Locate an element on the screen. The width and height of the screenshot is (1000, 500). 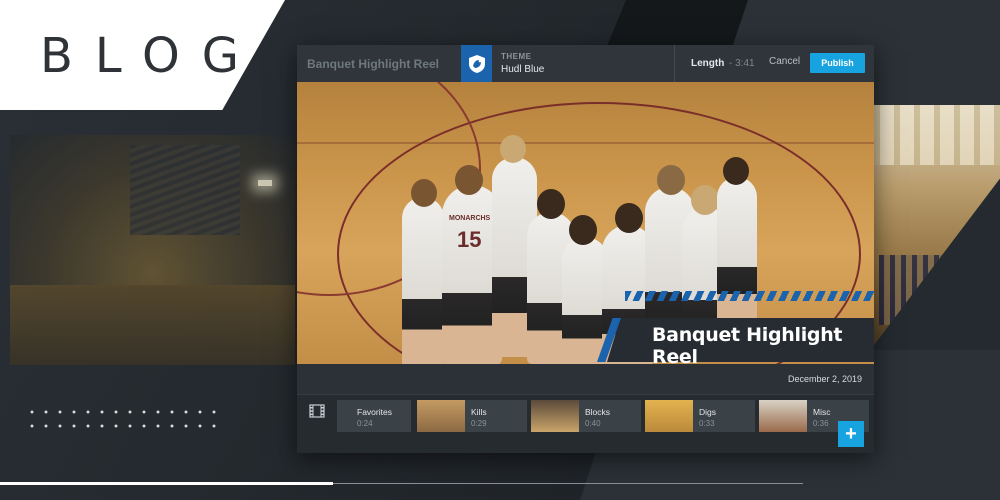
caption-stripes is located at coordinates (749, 296).